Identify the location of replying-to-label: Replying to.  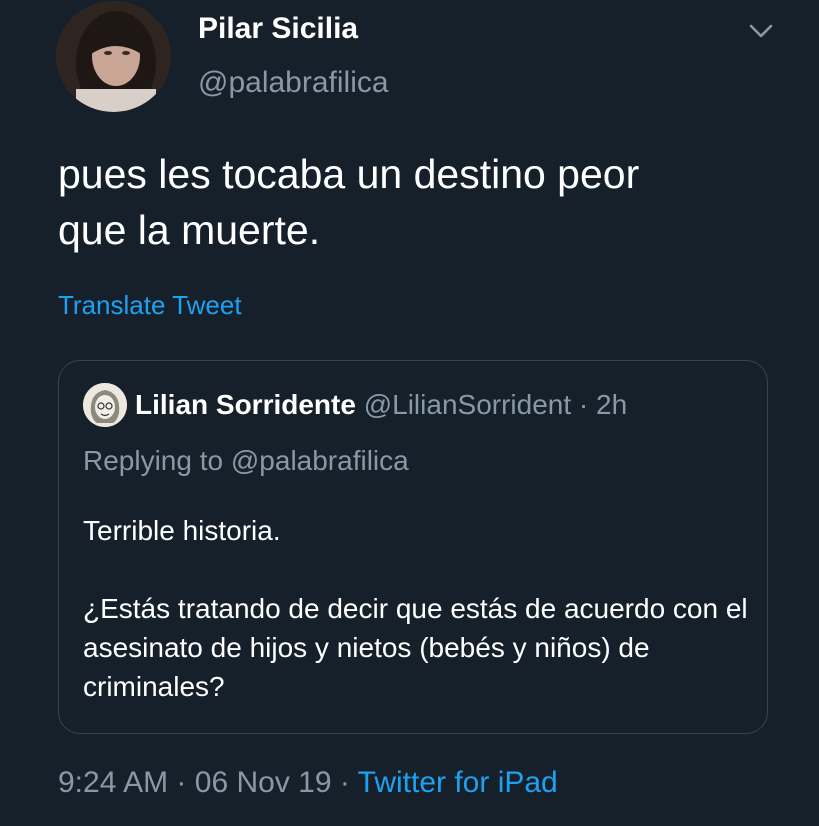
(153, 460).